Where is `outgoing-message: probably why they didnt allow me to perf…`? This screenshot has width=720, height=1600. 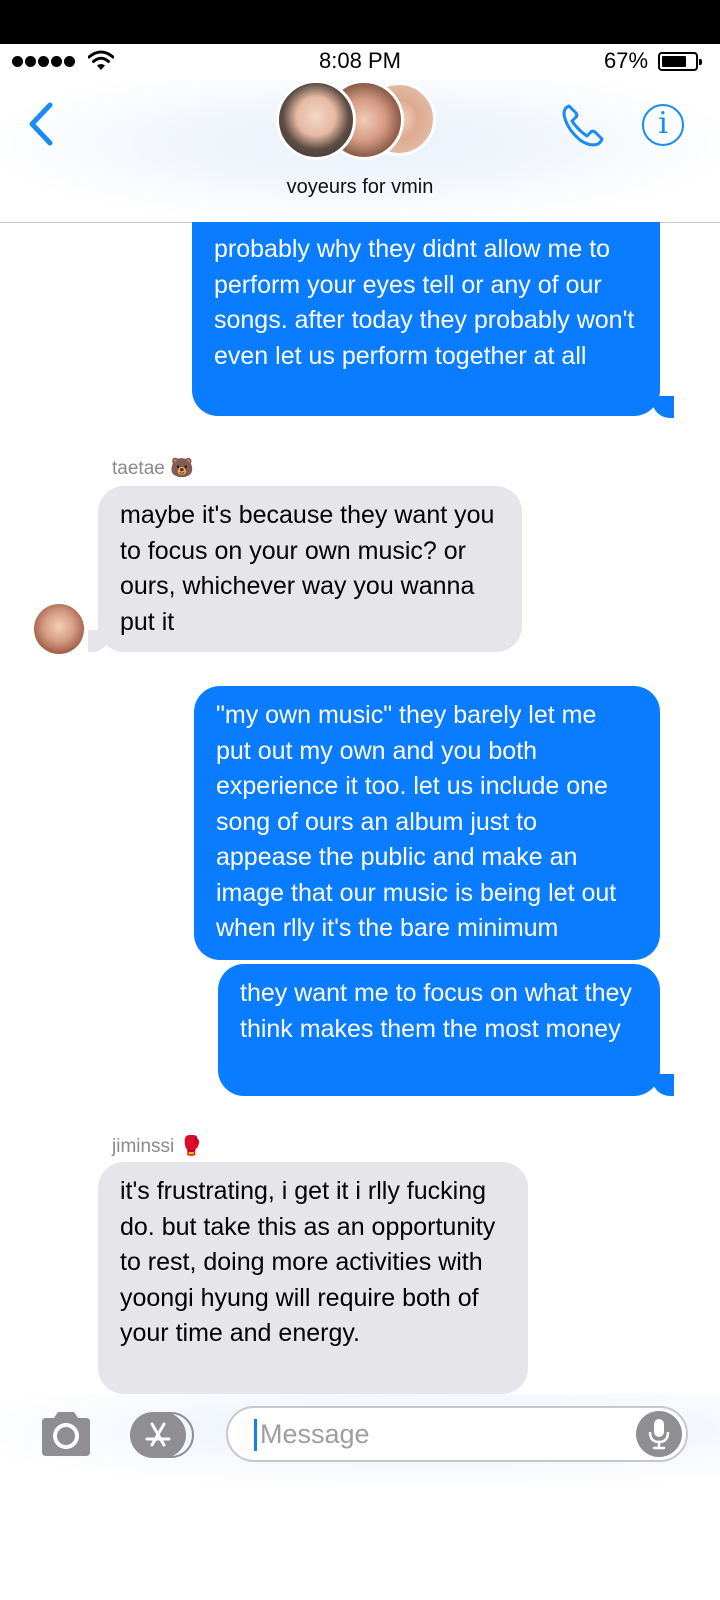
outgoing-message: probably why they didnt allow me to perf… is located at coordinates (426, 319).